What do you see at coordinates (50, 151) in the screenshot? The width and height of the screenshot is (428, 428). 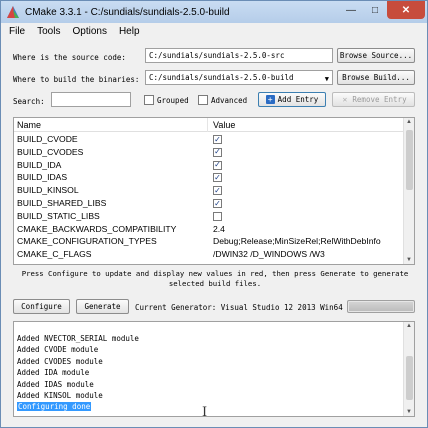 I see `entry-name: BUILD_CVODES` at bounding box center [50, 151].